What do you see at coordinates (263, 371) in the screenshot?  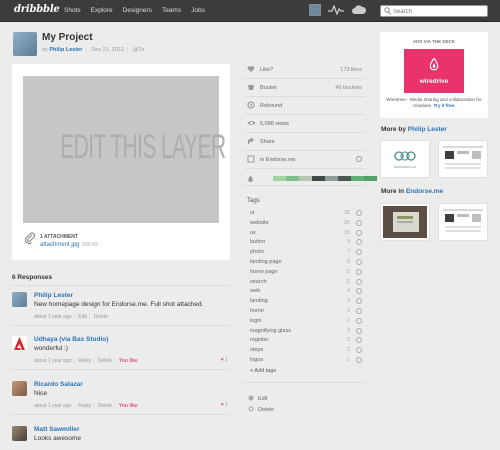 I see `add-tags-link: + Add tags` at bounding box center [263, 371].